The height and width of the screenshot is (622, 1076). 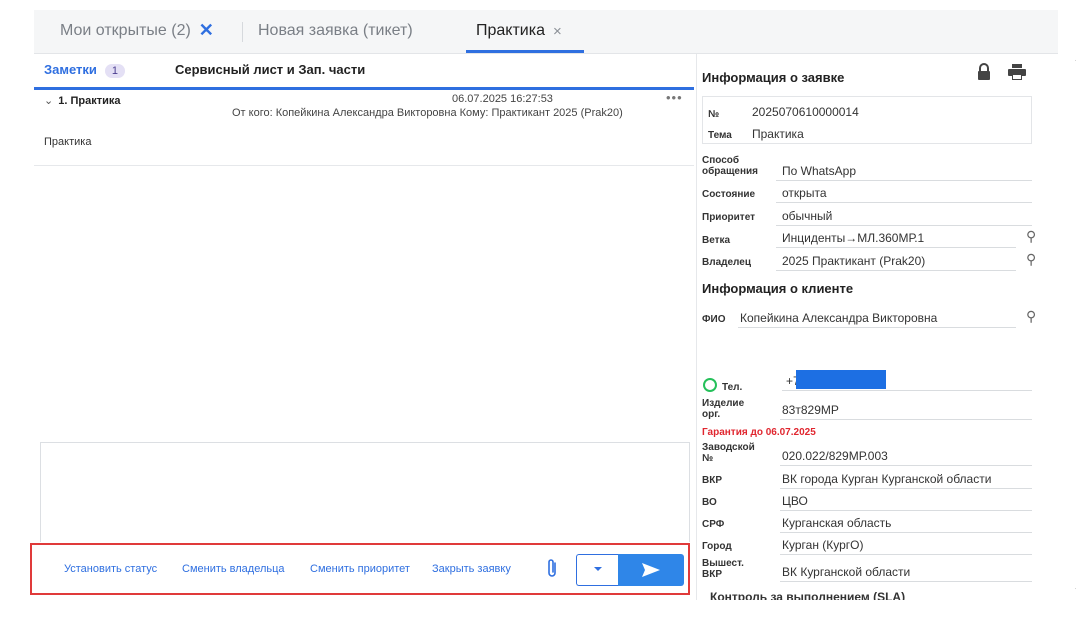 What do you see at coordinates (804, 193) in the screenshot?
I see `state-value: открыта` at bounding box center [804, 193].